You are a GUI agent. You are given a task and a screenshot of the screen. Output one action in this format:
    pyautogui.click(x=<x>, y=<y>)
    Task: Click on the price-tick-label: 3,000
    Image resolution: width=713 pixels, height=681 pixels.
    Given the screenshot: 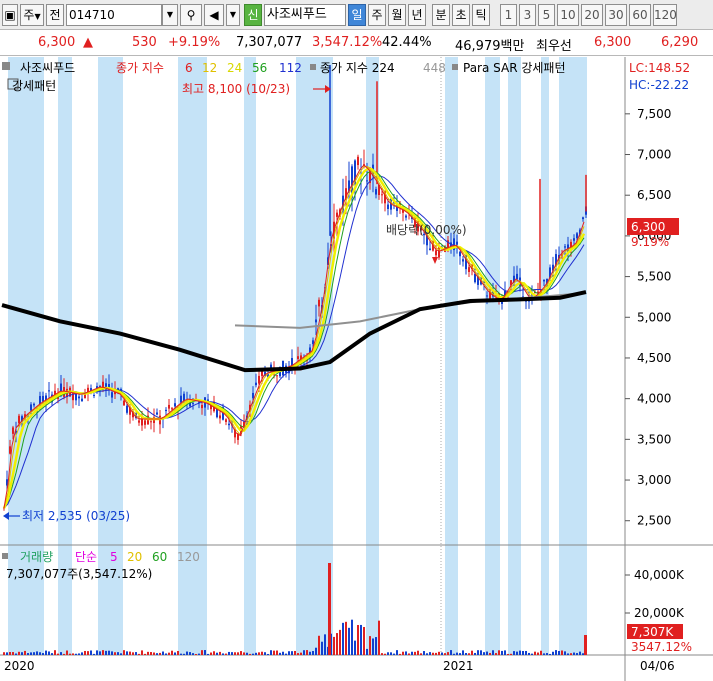 What is the action you would take?
    pyautogui.click(x=654, y=480)
    